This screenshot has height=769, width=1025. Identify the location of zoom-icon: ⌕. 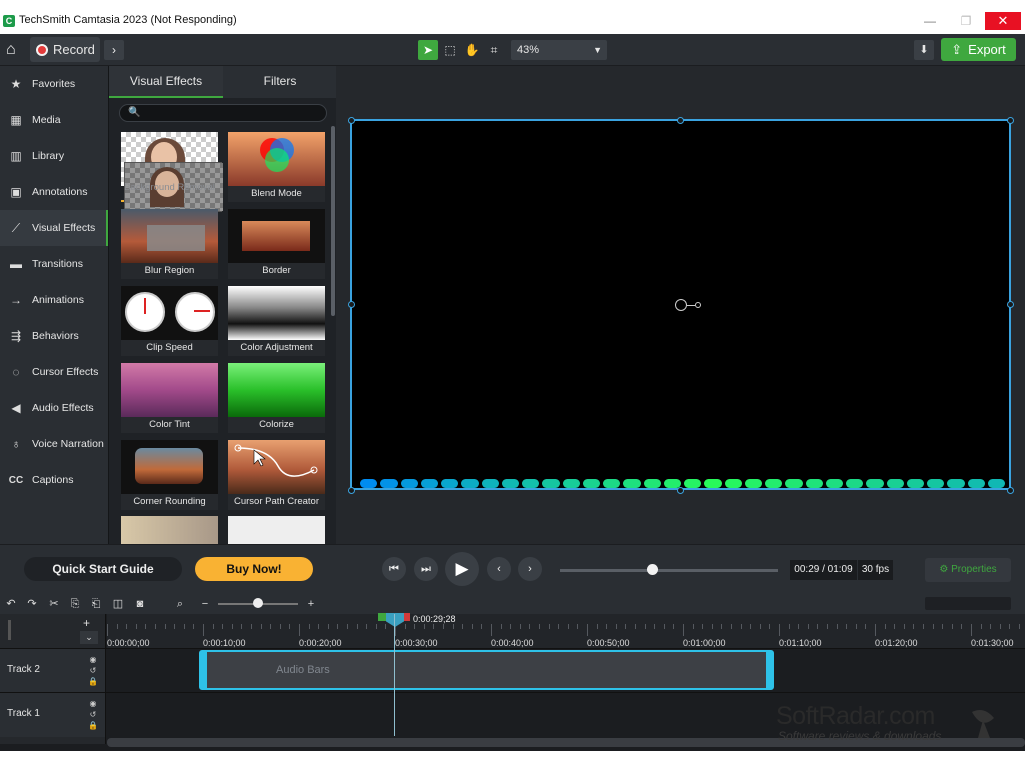
(180, 604).